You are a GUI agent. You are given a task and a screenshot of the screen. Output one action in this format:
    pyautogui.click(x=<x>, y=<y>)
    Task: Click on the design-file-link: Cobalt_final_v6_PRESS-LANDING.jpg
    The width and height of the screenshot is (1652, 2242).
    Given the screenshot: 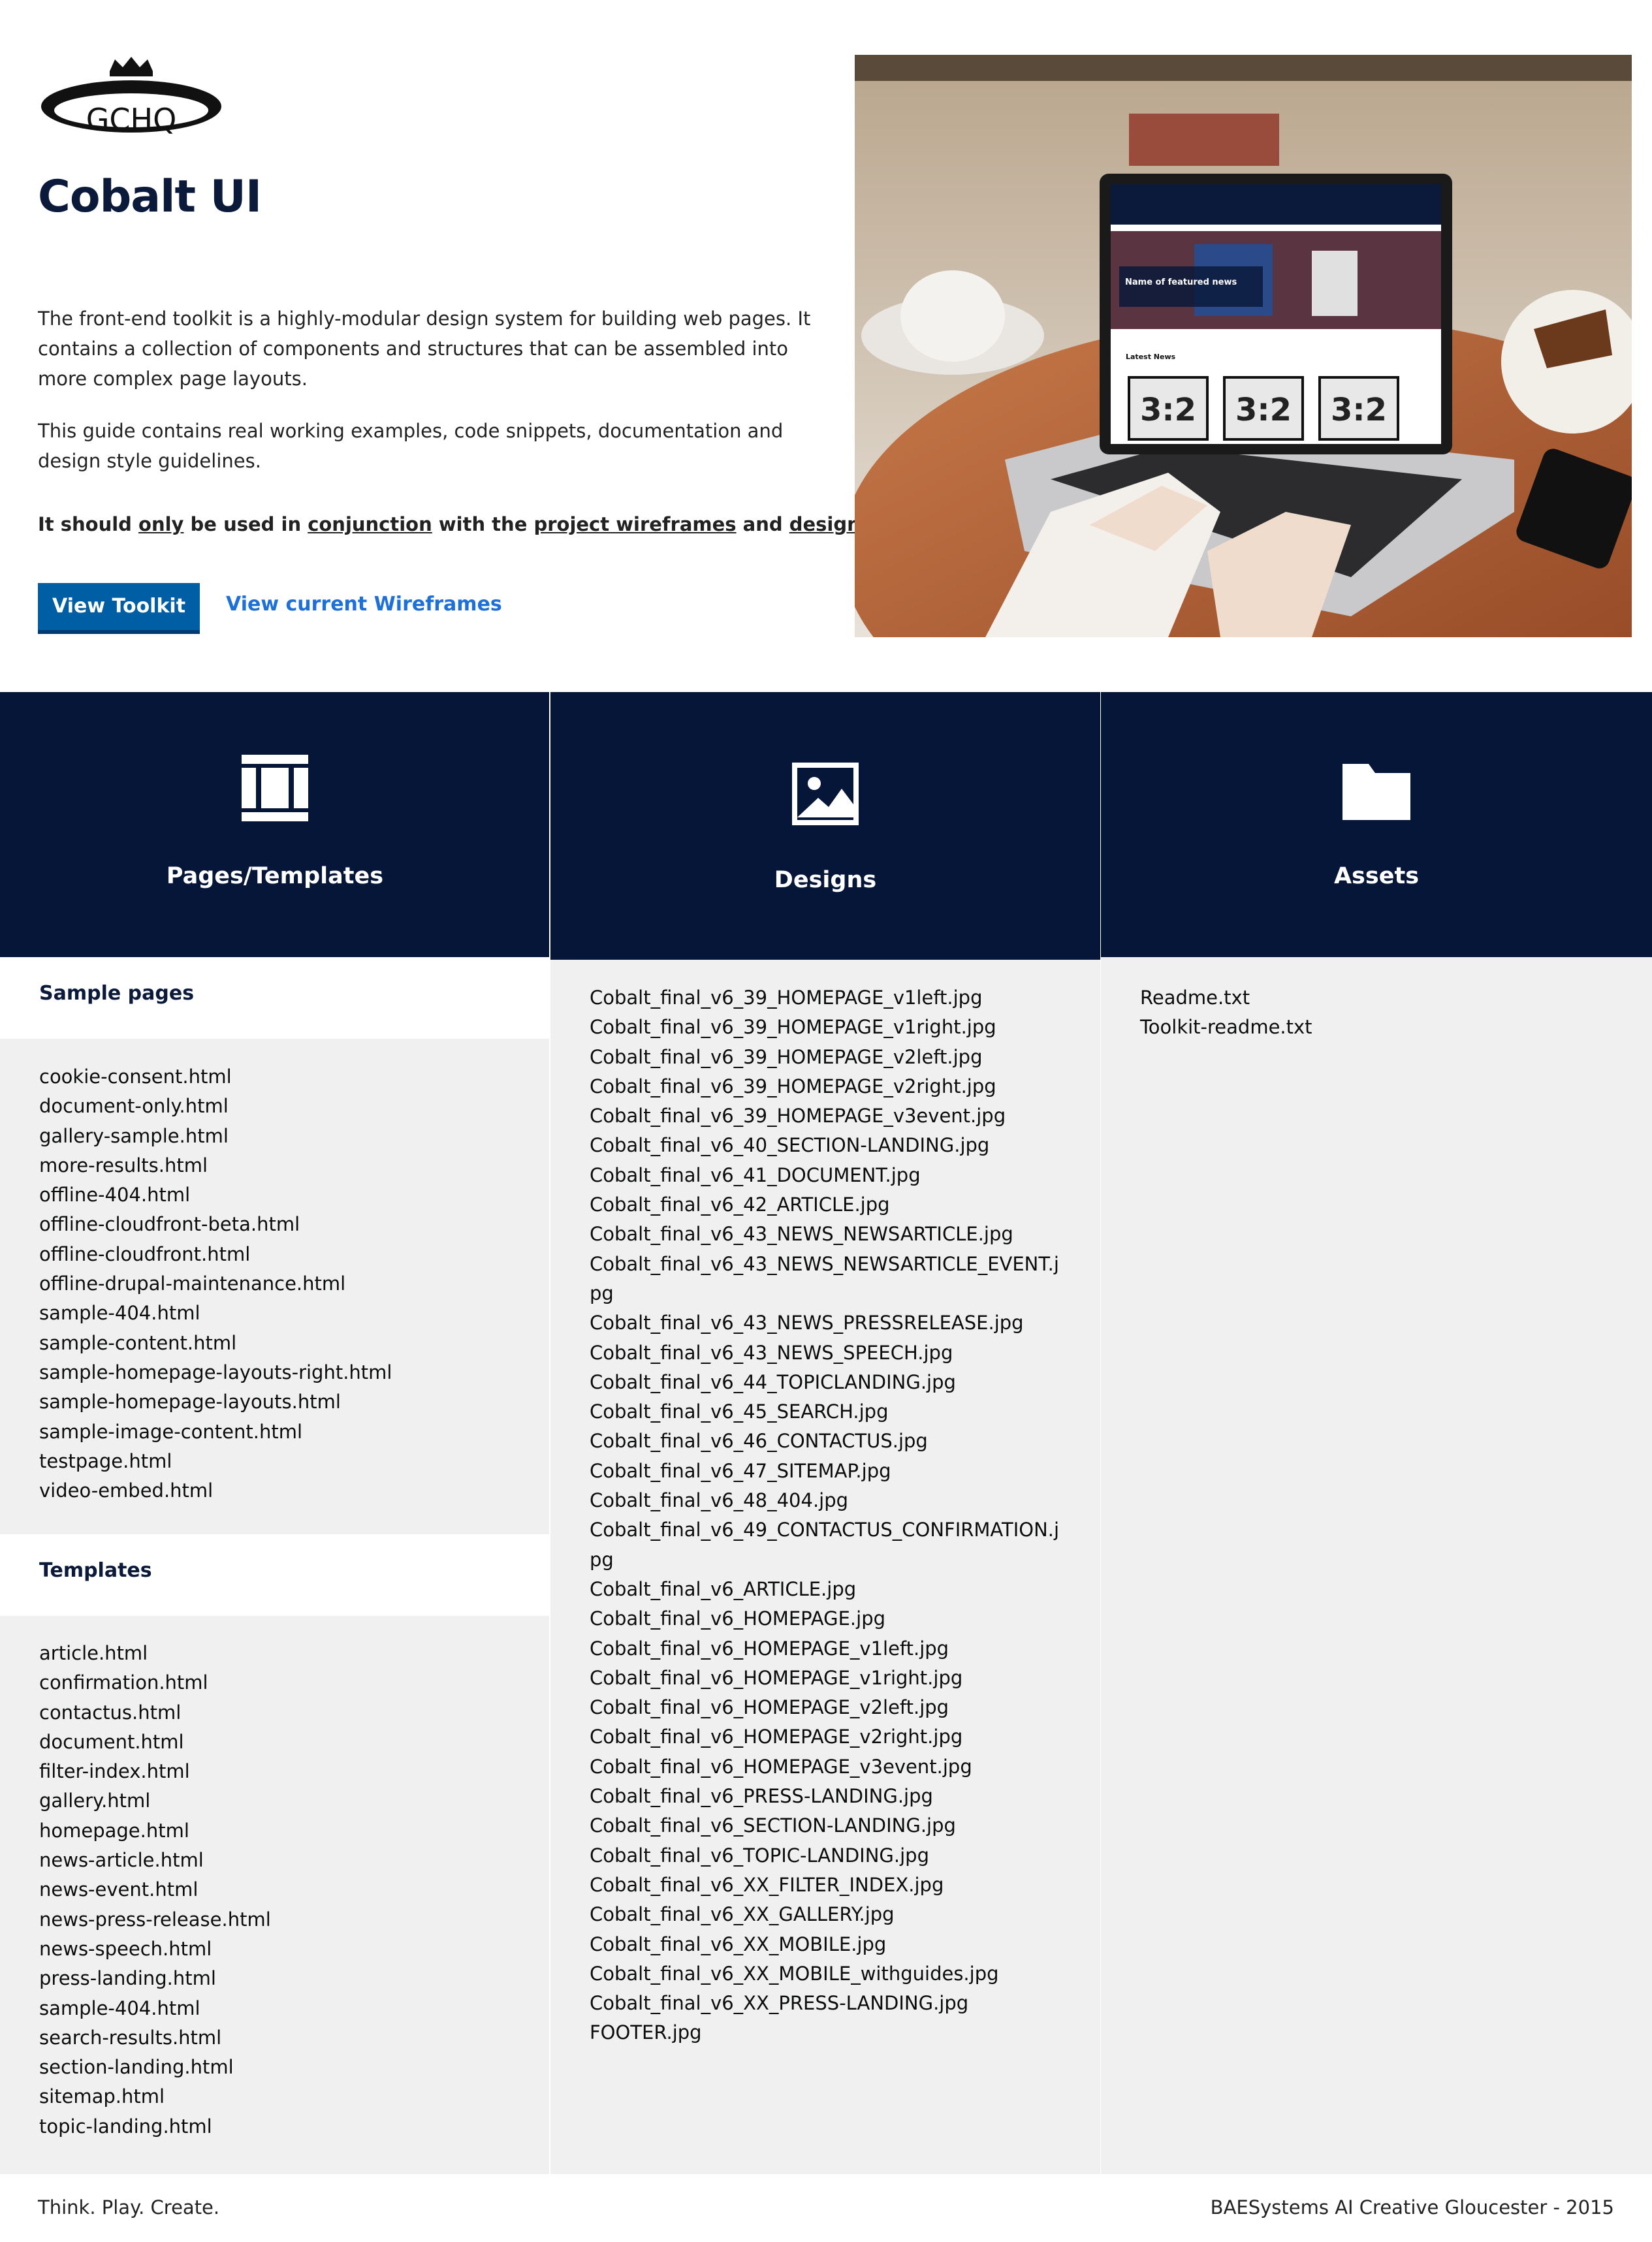 What is the action you would take?
    pyautogui.click(x=762, y=1796)
    